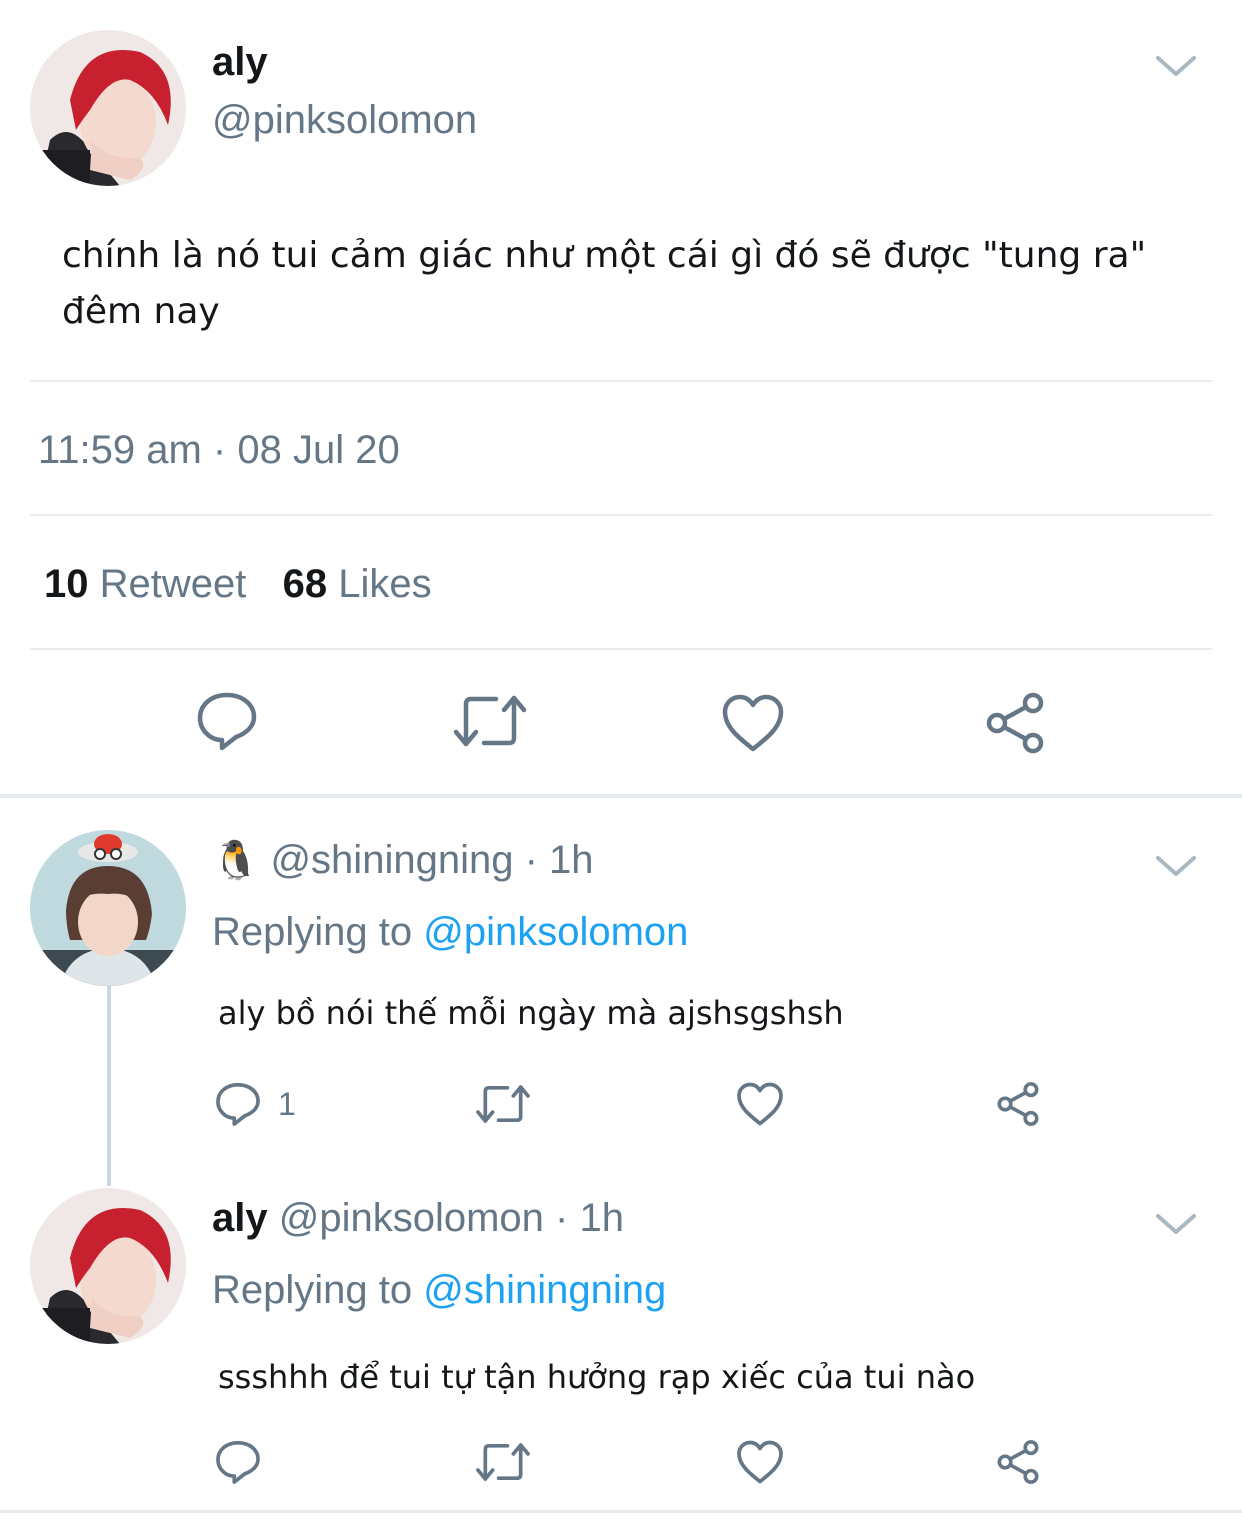 This screenshot has width=1242, height=1533. I want to click on author-name: aly, so click(240, 62).